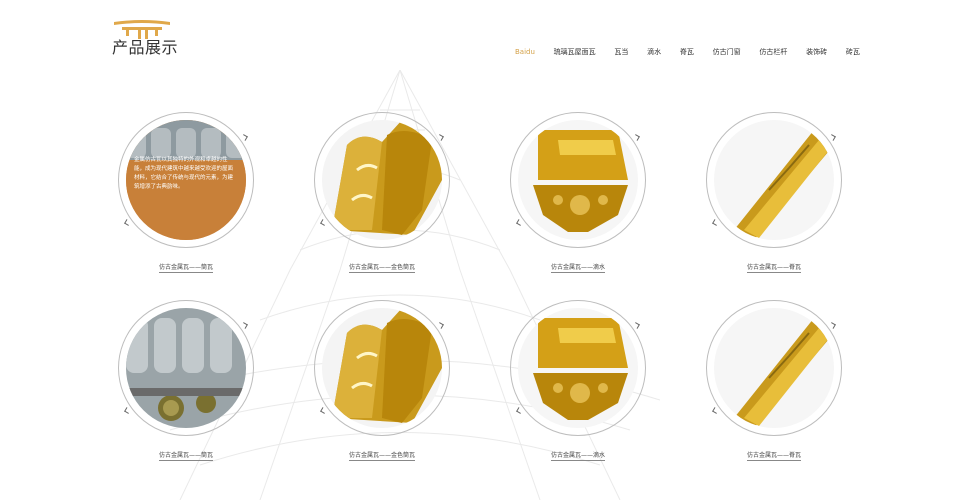  I want to click on main-nav: Baidu 琉璃瓦屋面瓦 瓦当 滴水 脊瓦 仿古门窗 仿古栏杆 装饰砖 砖瓦, so click(687, 52).